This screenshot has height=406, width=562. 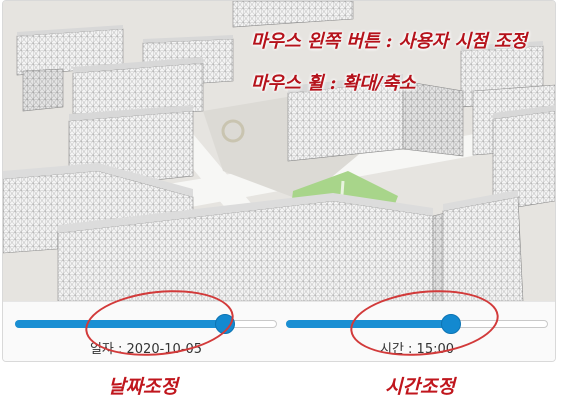 What do you see at coordinates (333, 83) in the screenshot?
I see `wheel-zoom-hint: 마우스 휠 : 확대/축소` at bounding box center [333, 83].